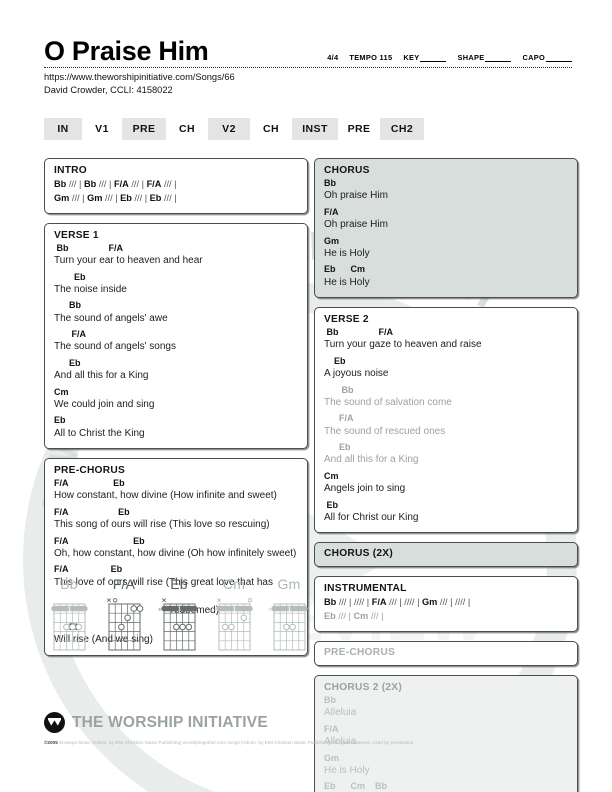  I want to click on chord-row: Eb Cm, so click(345, 269).